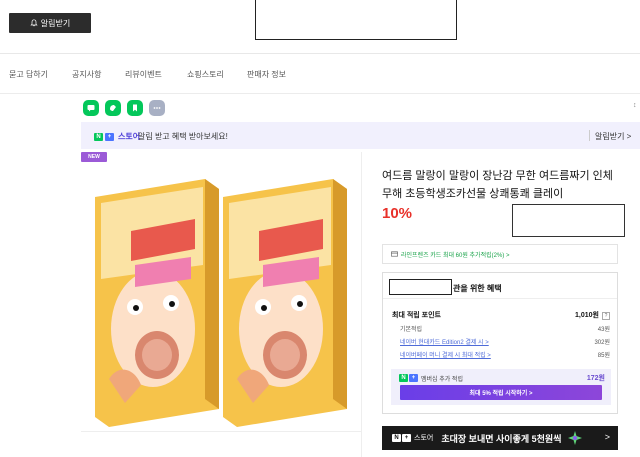 This screenshot has width=640, height=457. I want to click on ad-placeholder, so click(356, 20).